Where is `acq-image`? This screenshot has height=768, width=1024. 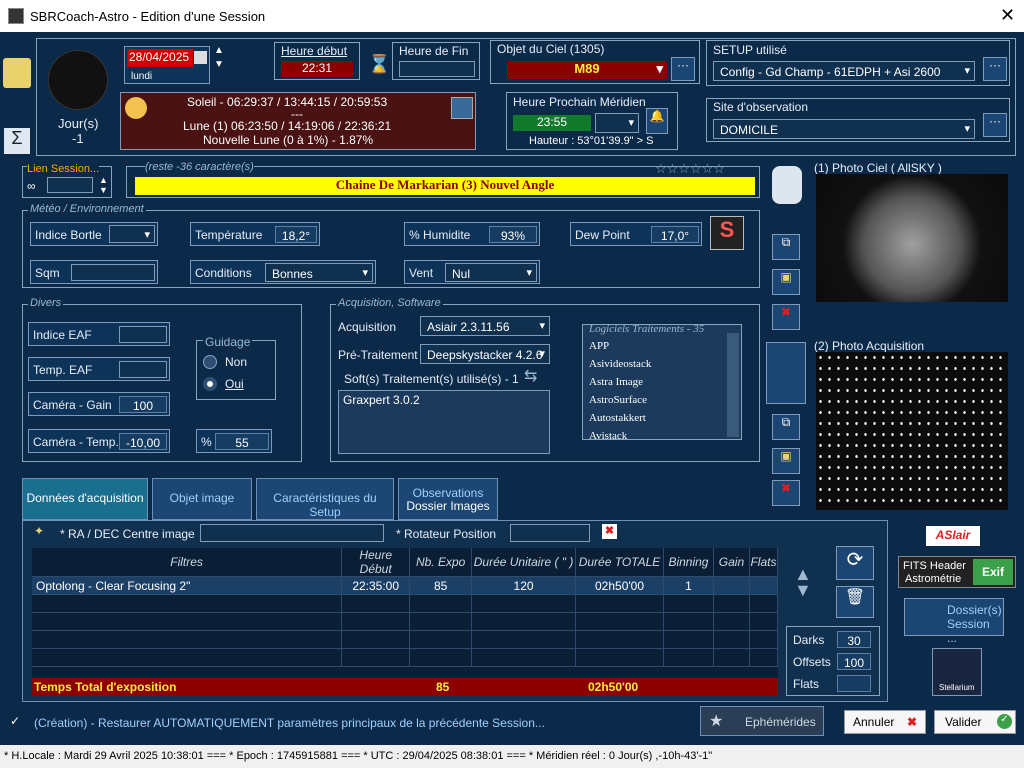
acq-image is located at coordinates (912, 431).